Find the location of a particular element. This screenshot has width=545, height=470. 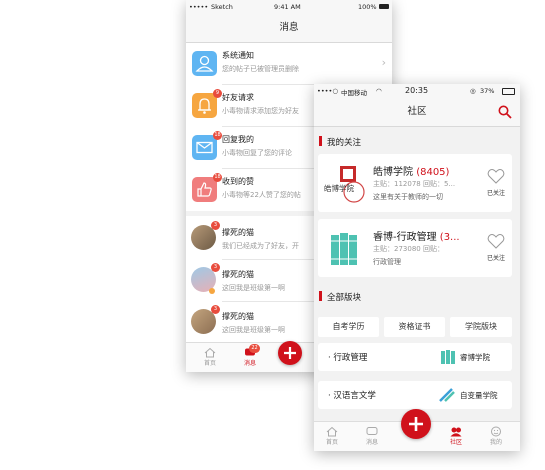

item-title: 系统通知 is located at coordinates (238, 55).